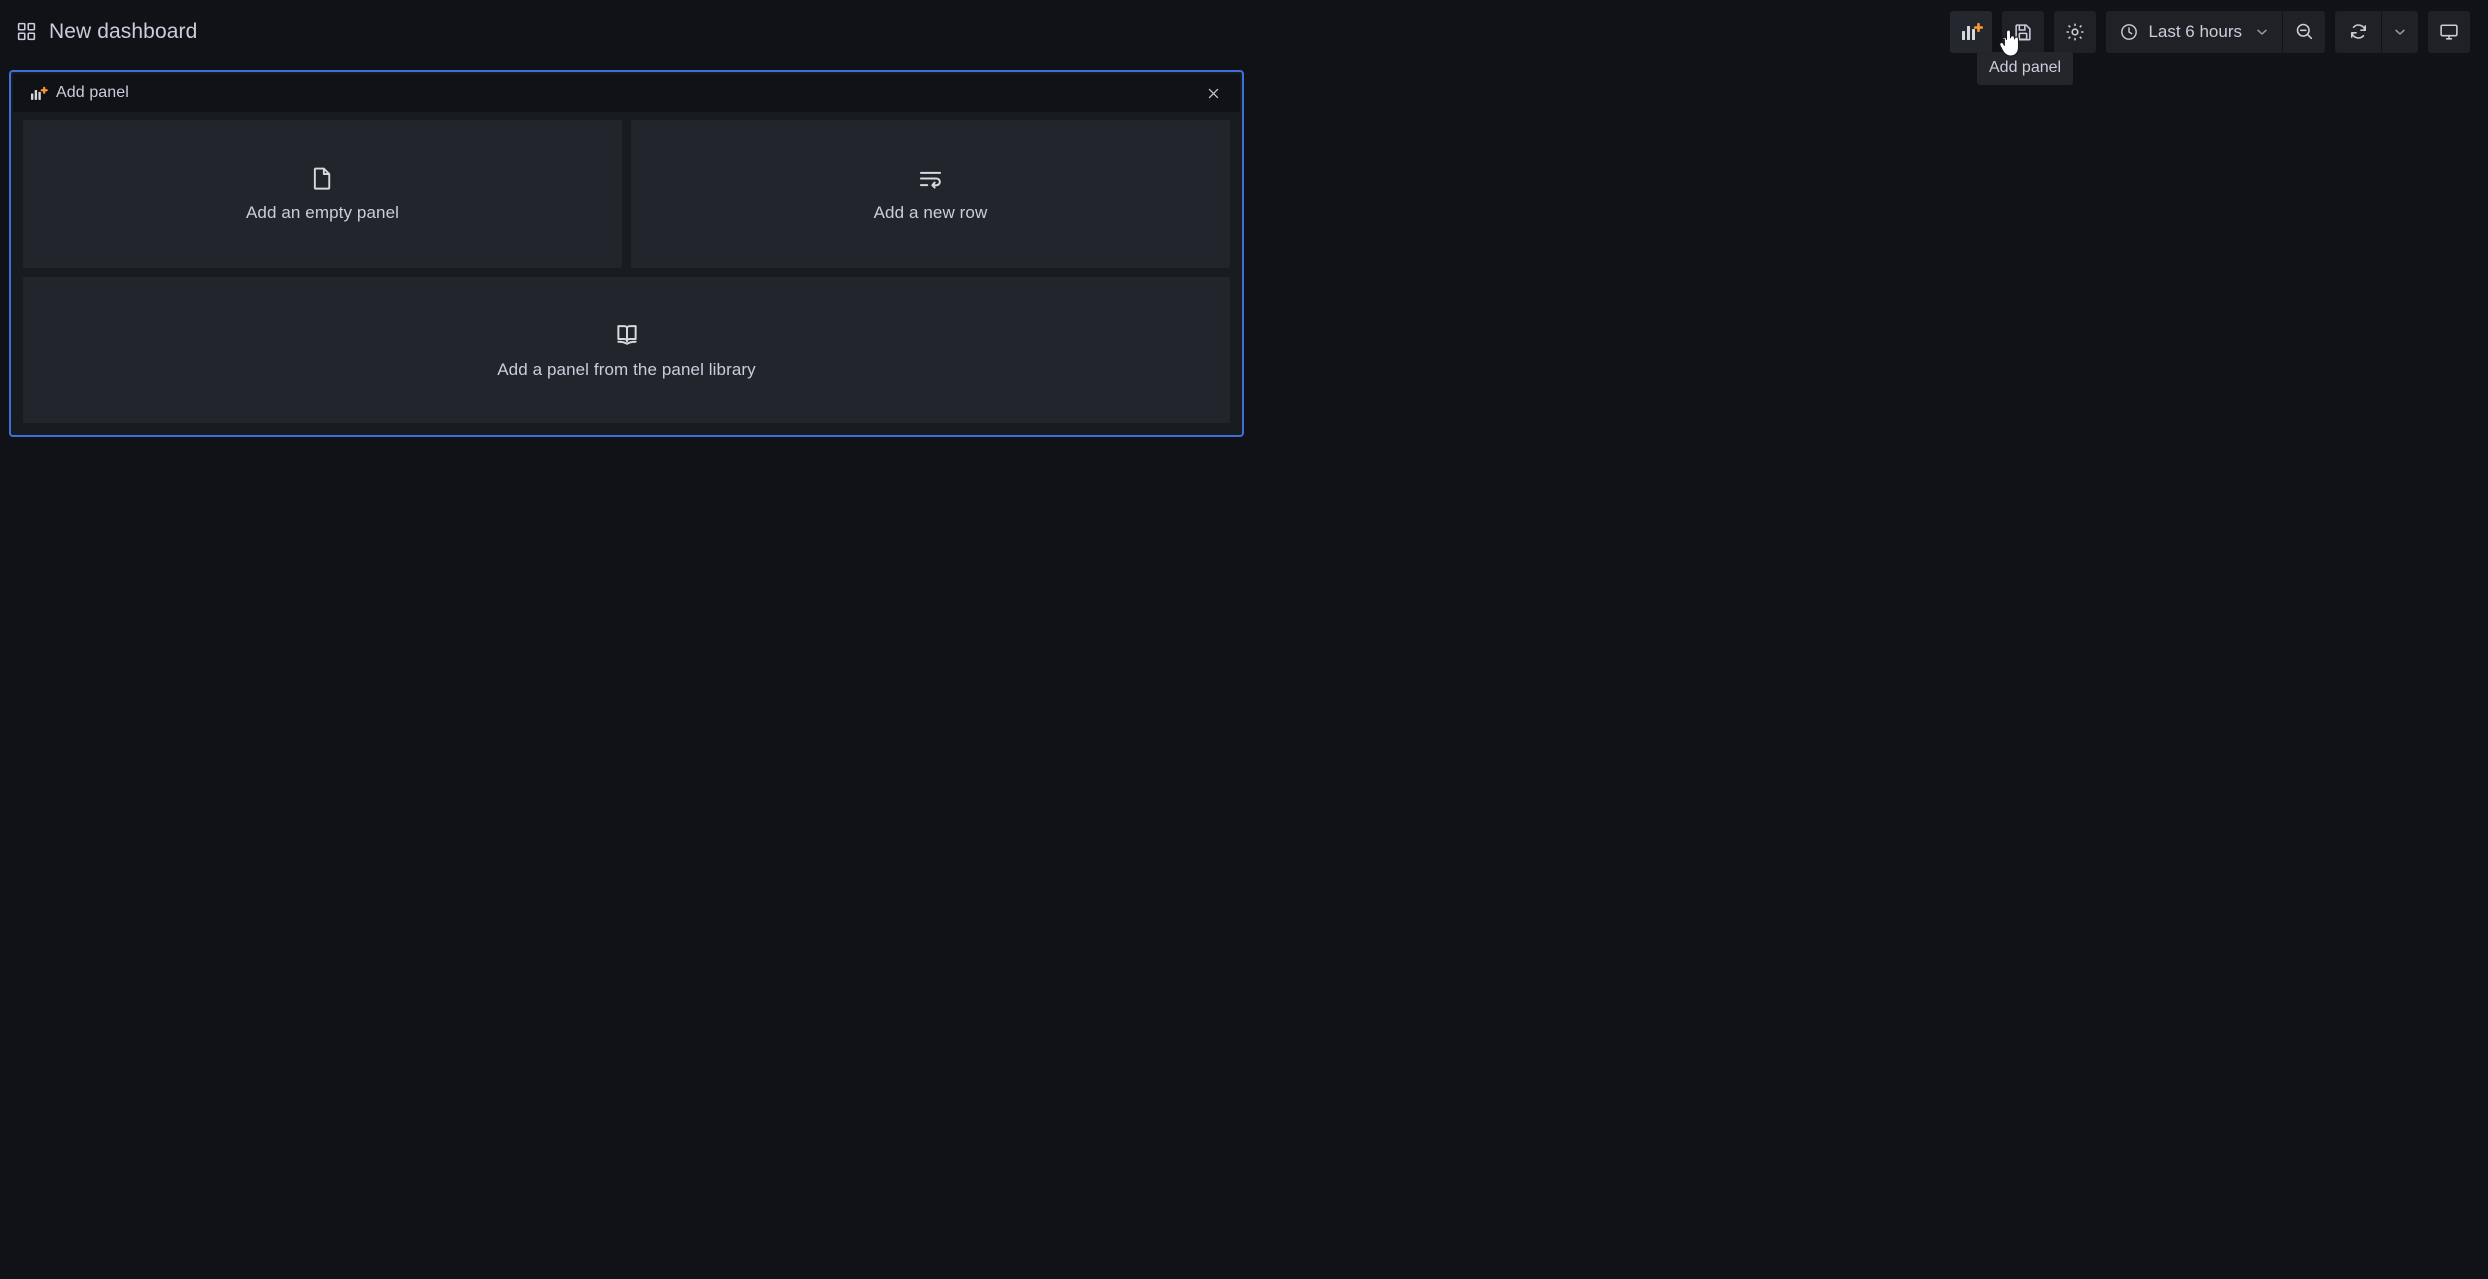  What do you see at coordinates (626, 369) in the screenshot?
I see `add-from-panel-library-label: Add a panel from the panel library` at bounding box center [626, 369].